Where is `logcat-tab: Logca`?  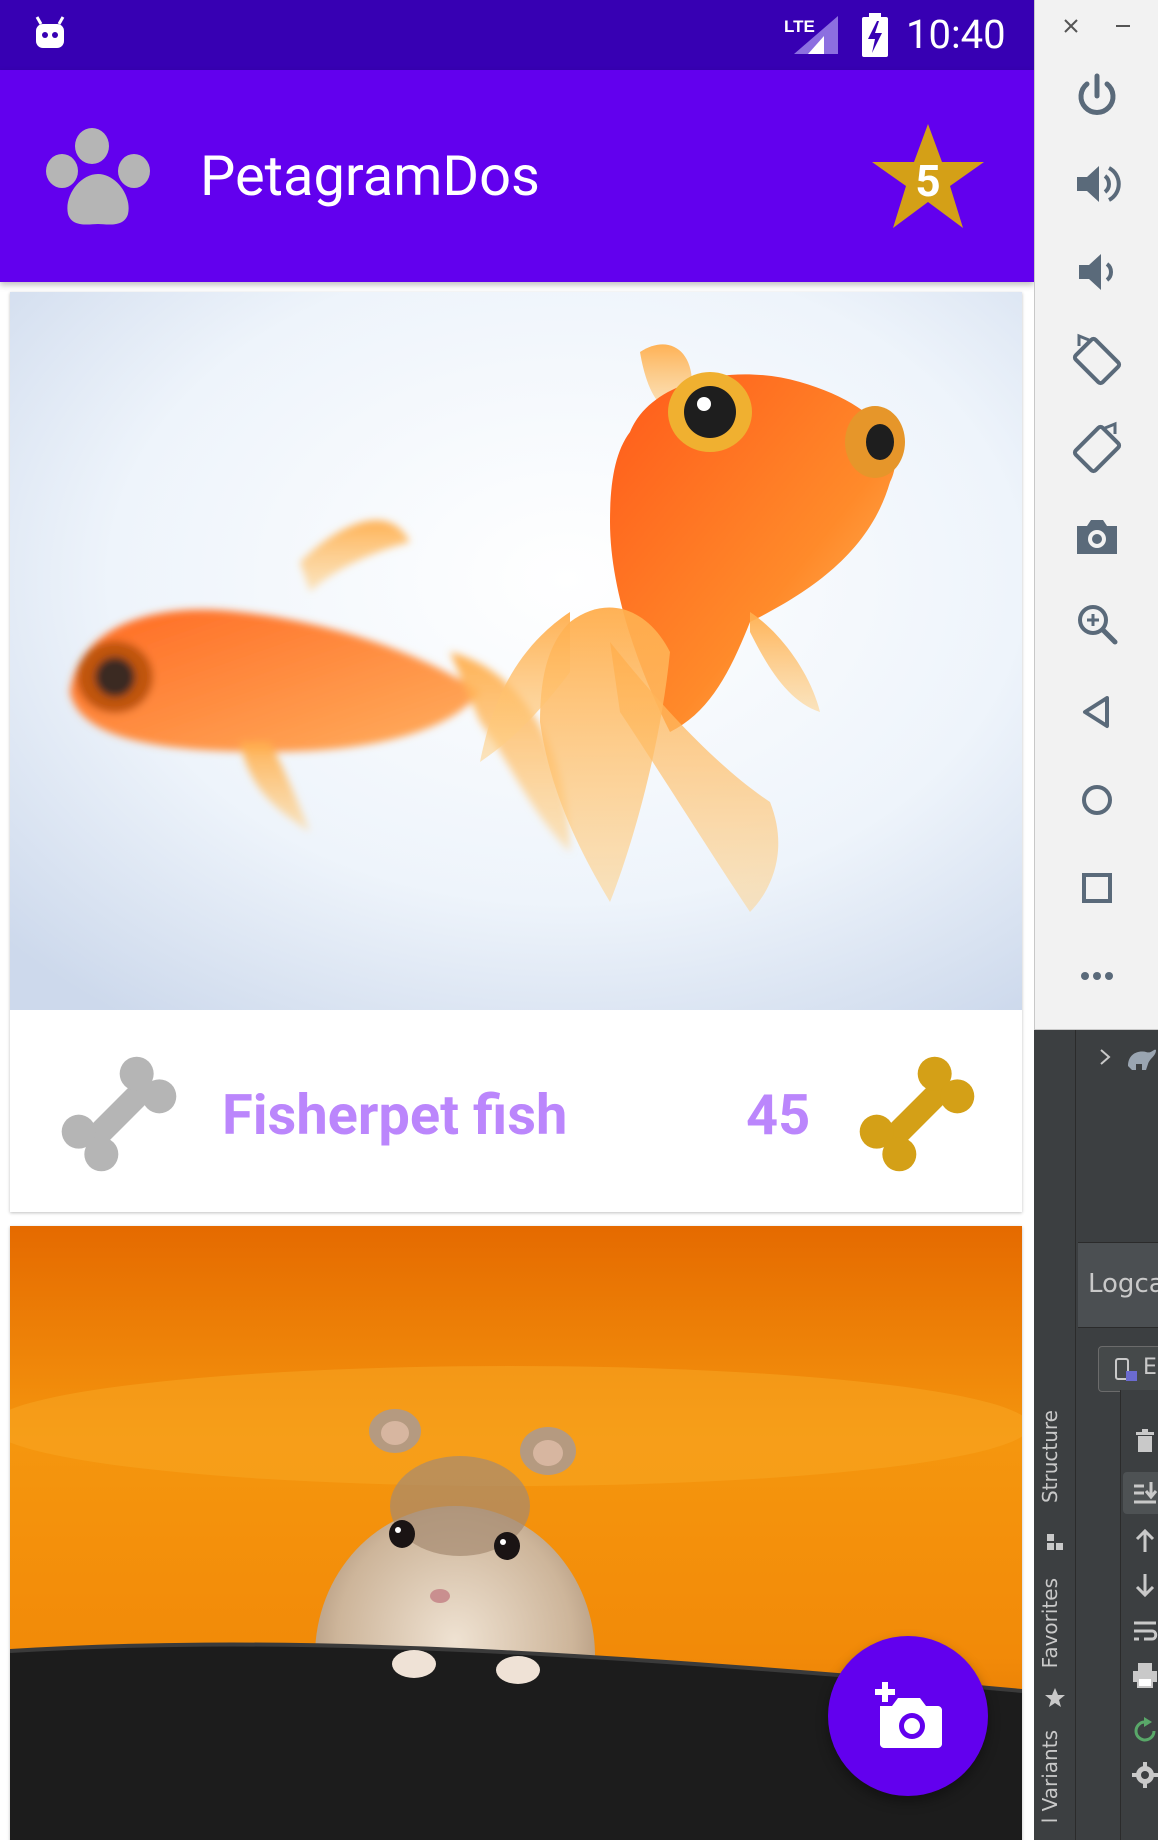 logcat-tab: Logca is located at coordinates (1118, 1285).